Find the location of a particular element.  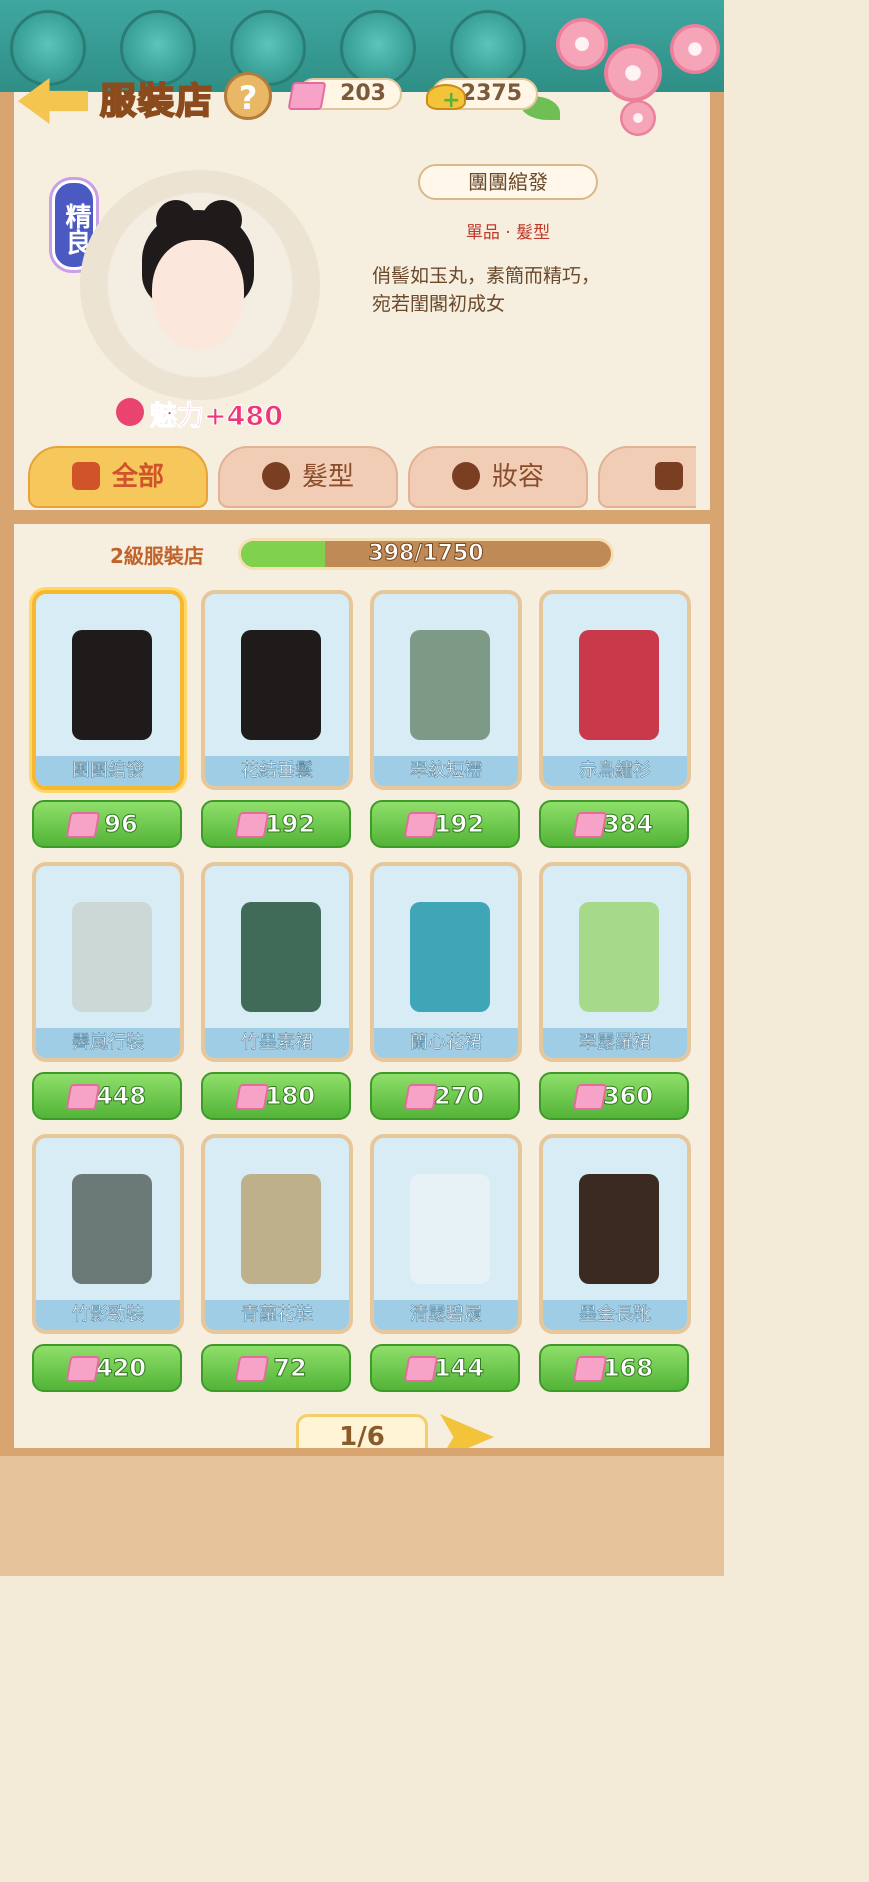

item-card: 墨金長靴 is located at coordinates (615, 1234).